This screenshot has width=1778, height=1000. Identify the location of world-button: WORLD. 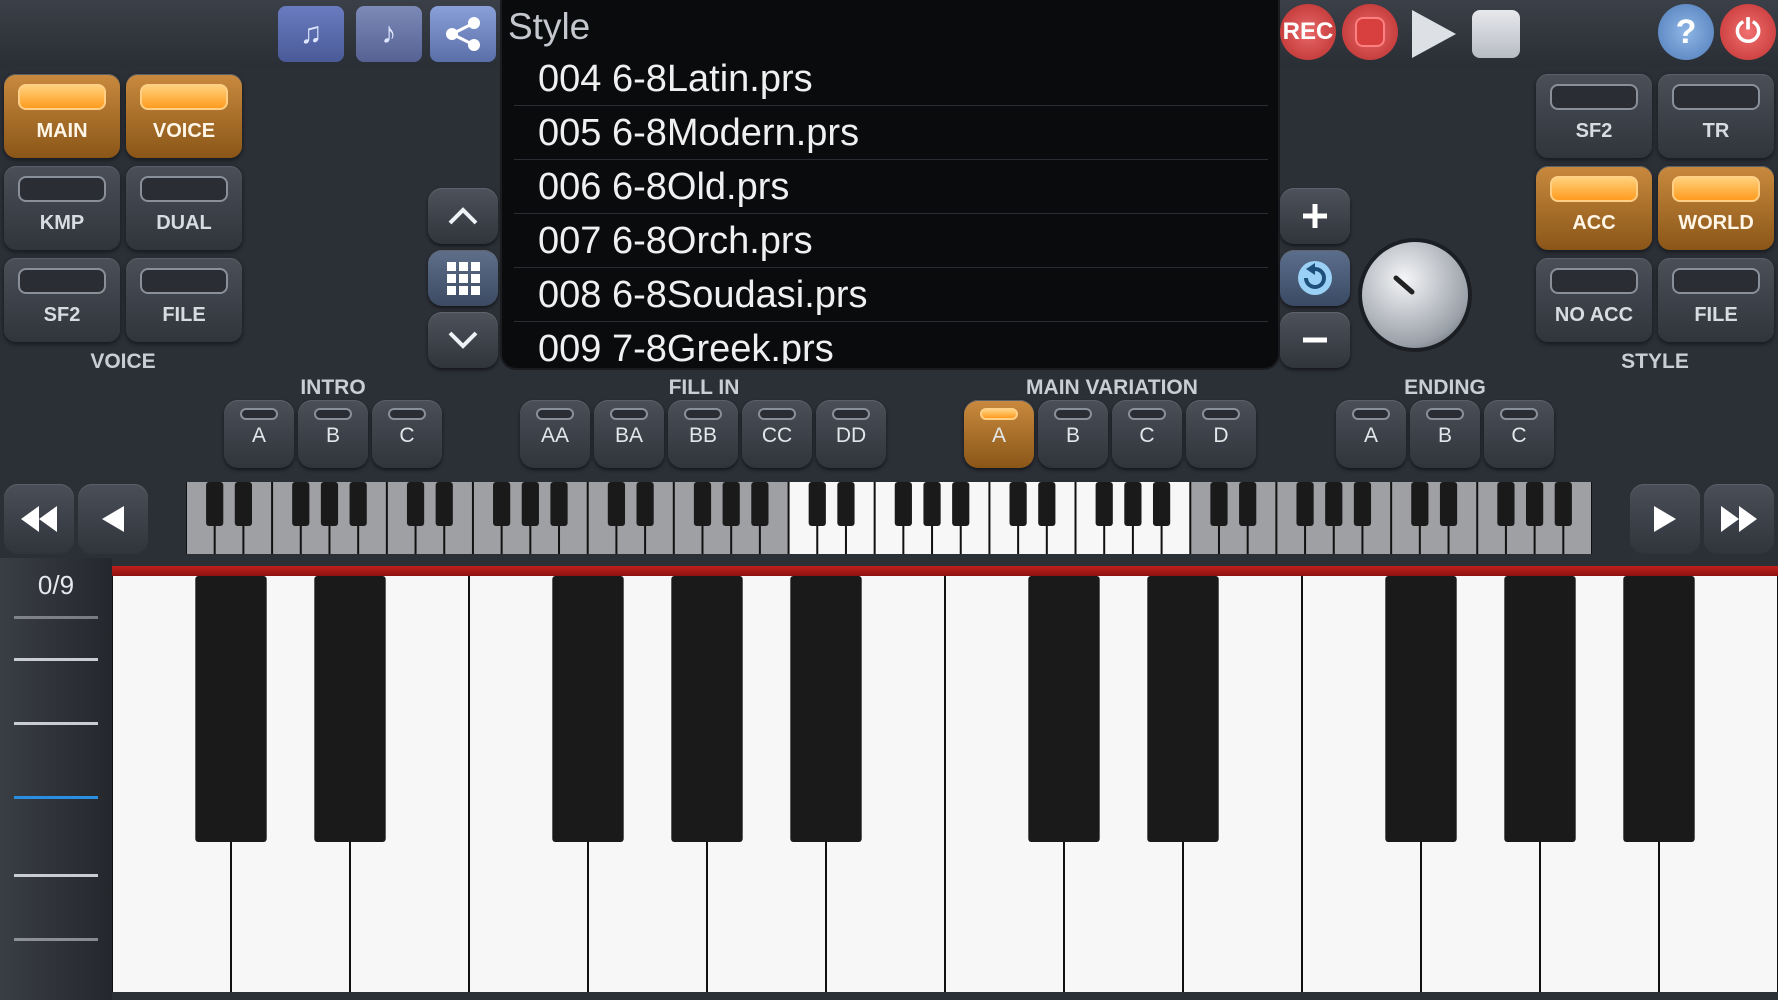
(1716, 208).